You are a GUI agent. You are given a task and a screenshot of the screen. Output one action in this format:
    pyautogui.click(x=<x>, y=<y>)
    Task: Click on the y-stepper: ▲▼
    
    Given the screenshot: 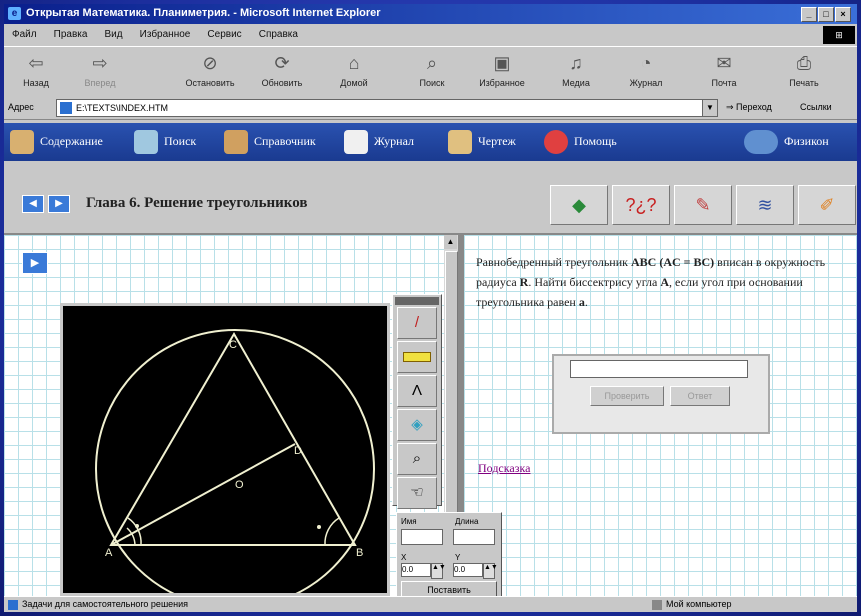 What is the action you would take?
    pyautogui.click(x=490, y=571)
    